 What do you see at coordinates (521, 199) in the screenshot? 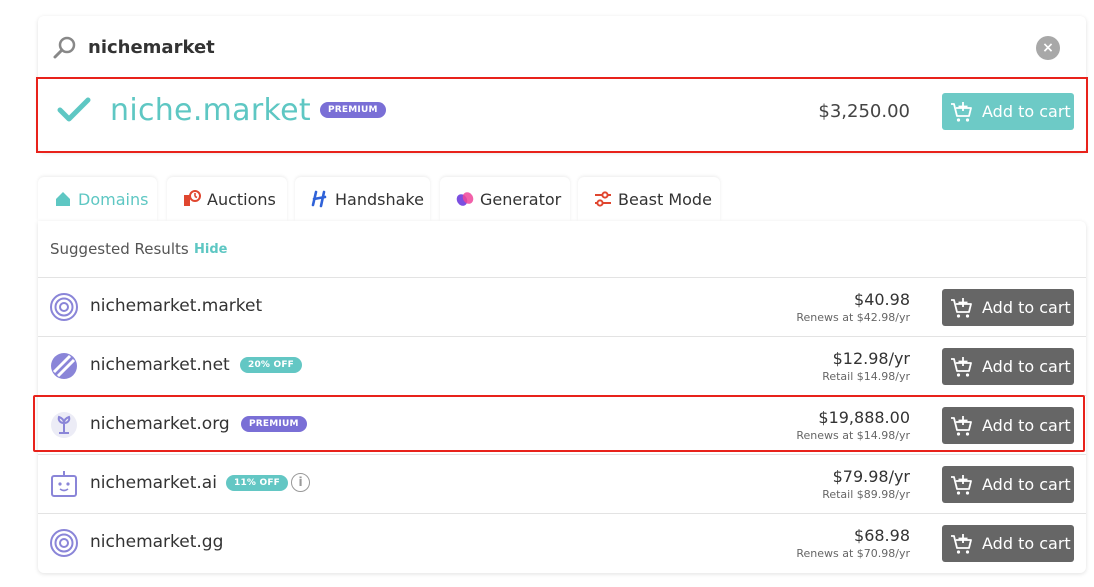
I see `tab-label: Generator` at bounding box center [521, 199].